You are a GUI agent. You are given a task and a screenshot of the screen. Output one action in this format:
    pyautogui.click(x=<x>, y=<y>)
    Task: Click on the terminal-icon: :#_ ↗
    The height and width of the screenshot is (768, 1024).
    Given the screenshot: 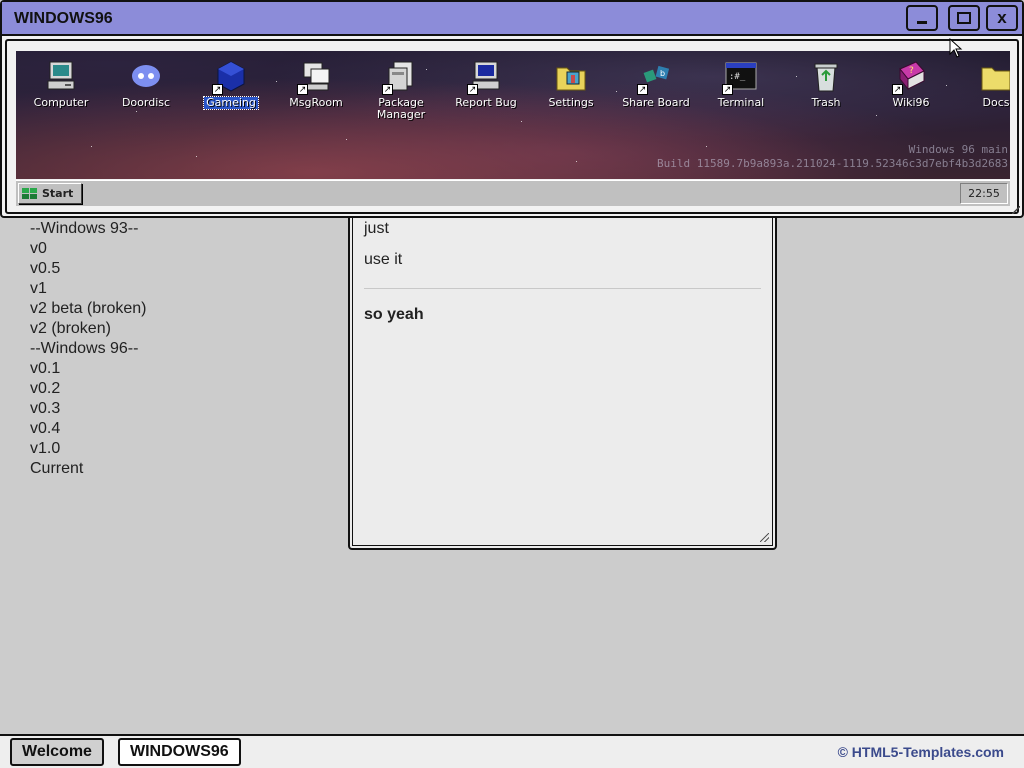 What is the action you would take?
    pyautogui.click(x=740, y=77)
    